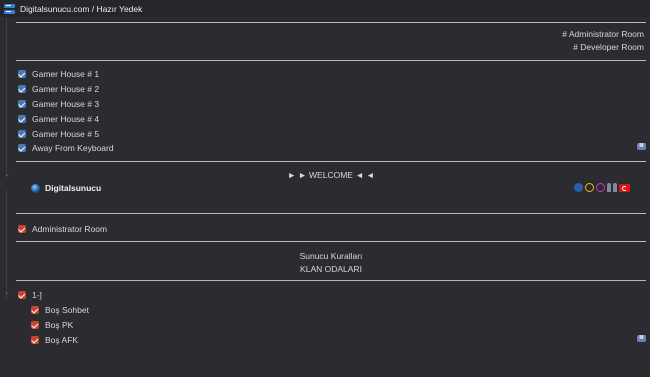 The width and height of the screenshot is (650, 377). I want to click on channel-bos-afk: Boş AFK, so click(54, 340).